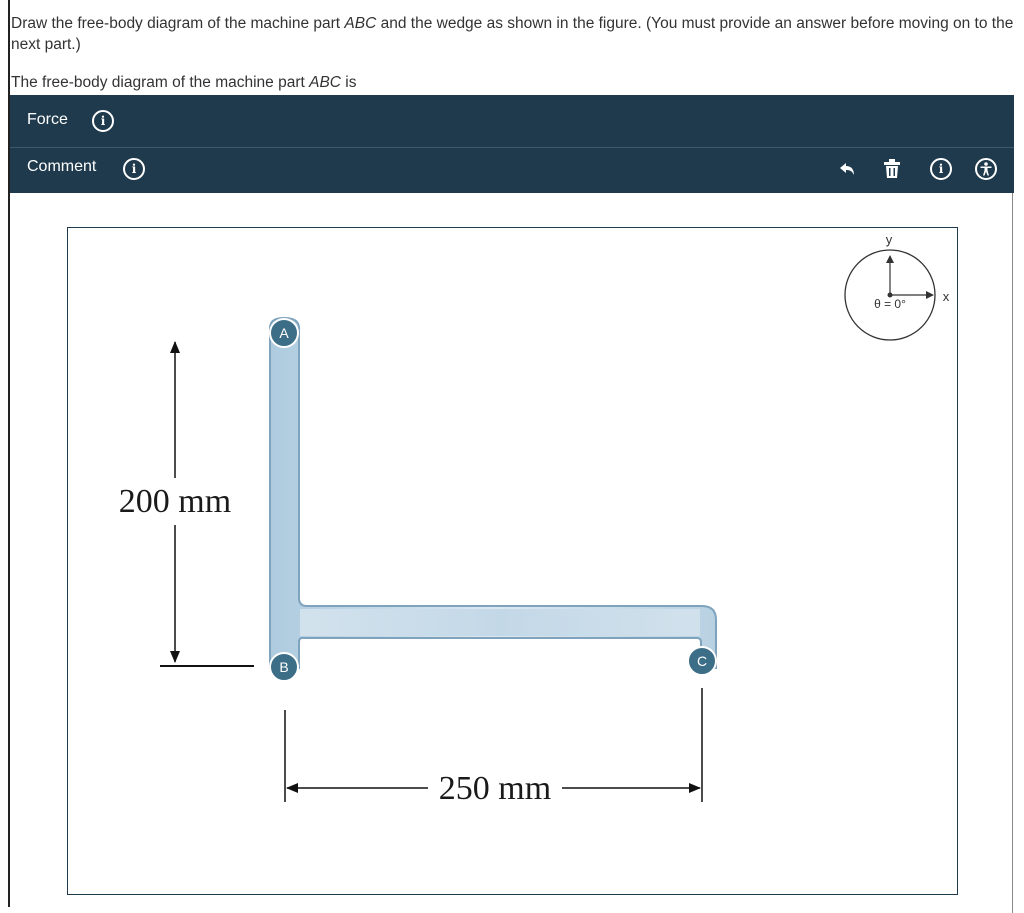 The width and height of the screenshot is (1024, 913). Describe the element at coordinates (103, 121) in the screenshot. I see `force-info-icon: i` at that location.